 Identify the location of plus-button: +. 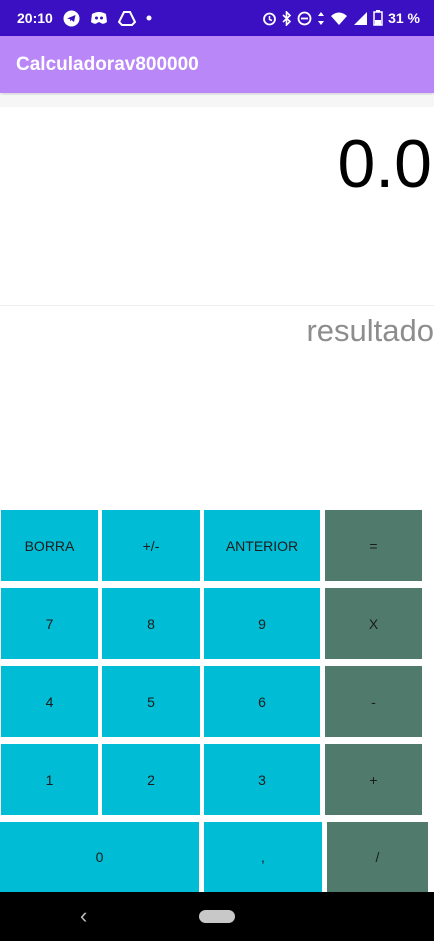
(373, 779).